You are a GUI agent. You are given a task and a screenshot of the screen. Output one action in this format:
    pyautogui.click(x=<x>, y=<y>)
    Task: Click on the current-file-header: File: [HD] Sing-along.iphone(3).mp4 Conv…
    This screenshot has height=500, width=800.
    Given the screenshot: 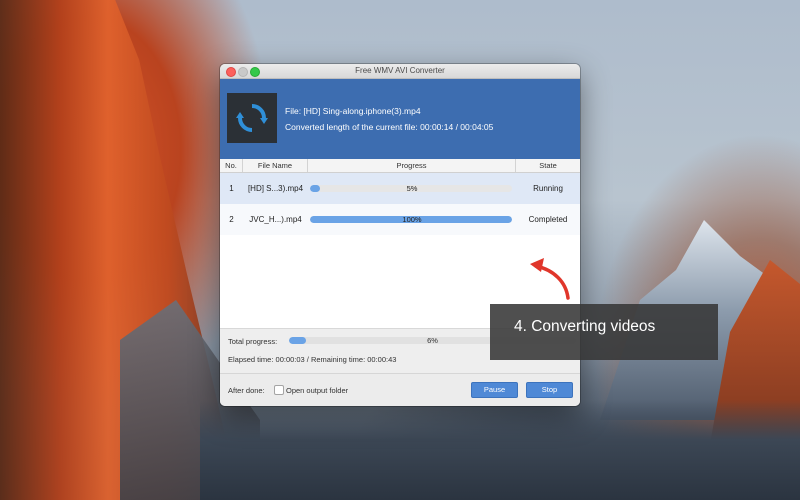 What is the action you would take?
    pyautogui.click(x=400, y=119)
    